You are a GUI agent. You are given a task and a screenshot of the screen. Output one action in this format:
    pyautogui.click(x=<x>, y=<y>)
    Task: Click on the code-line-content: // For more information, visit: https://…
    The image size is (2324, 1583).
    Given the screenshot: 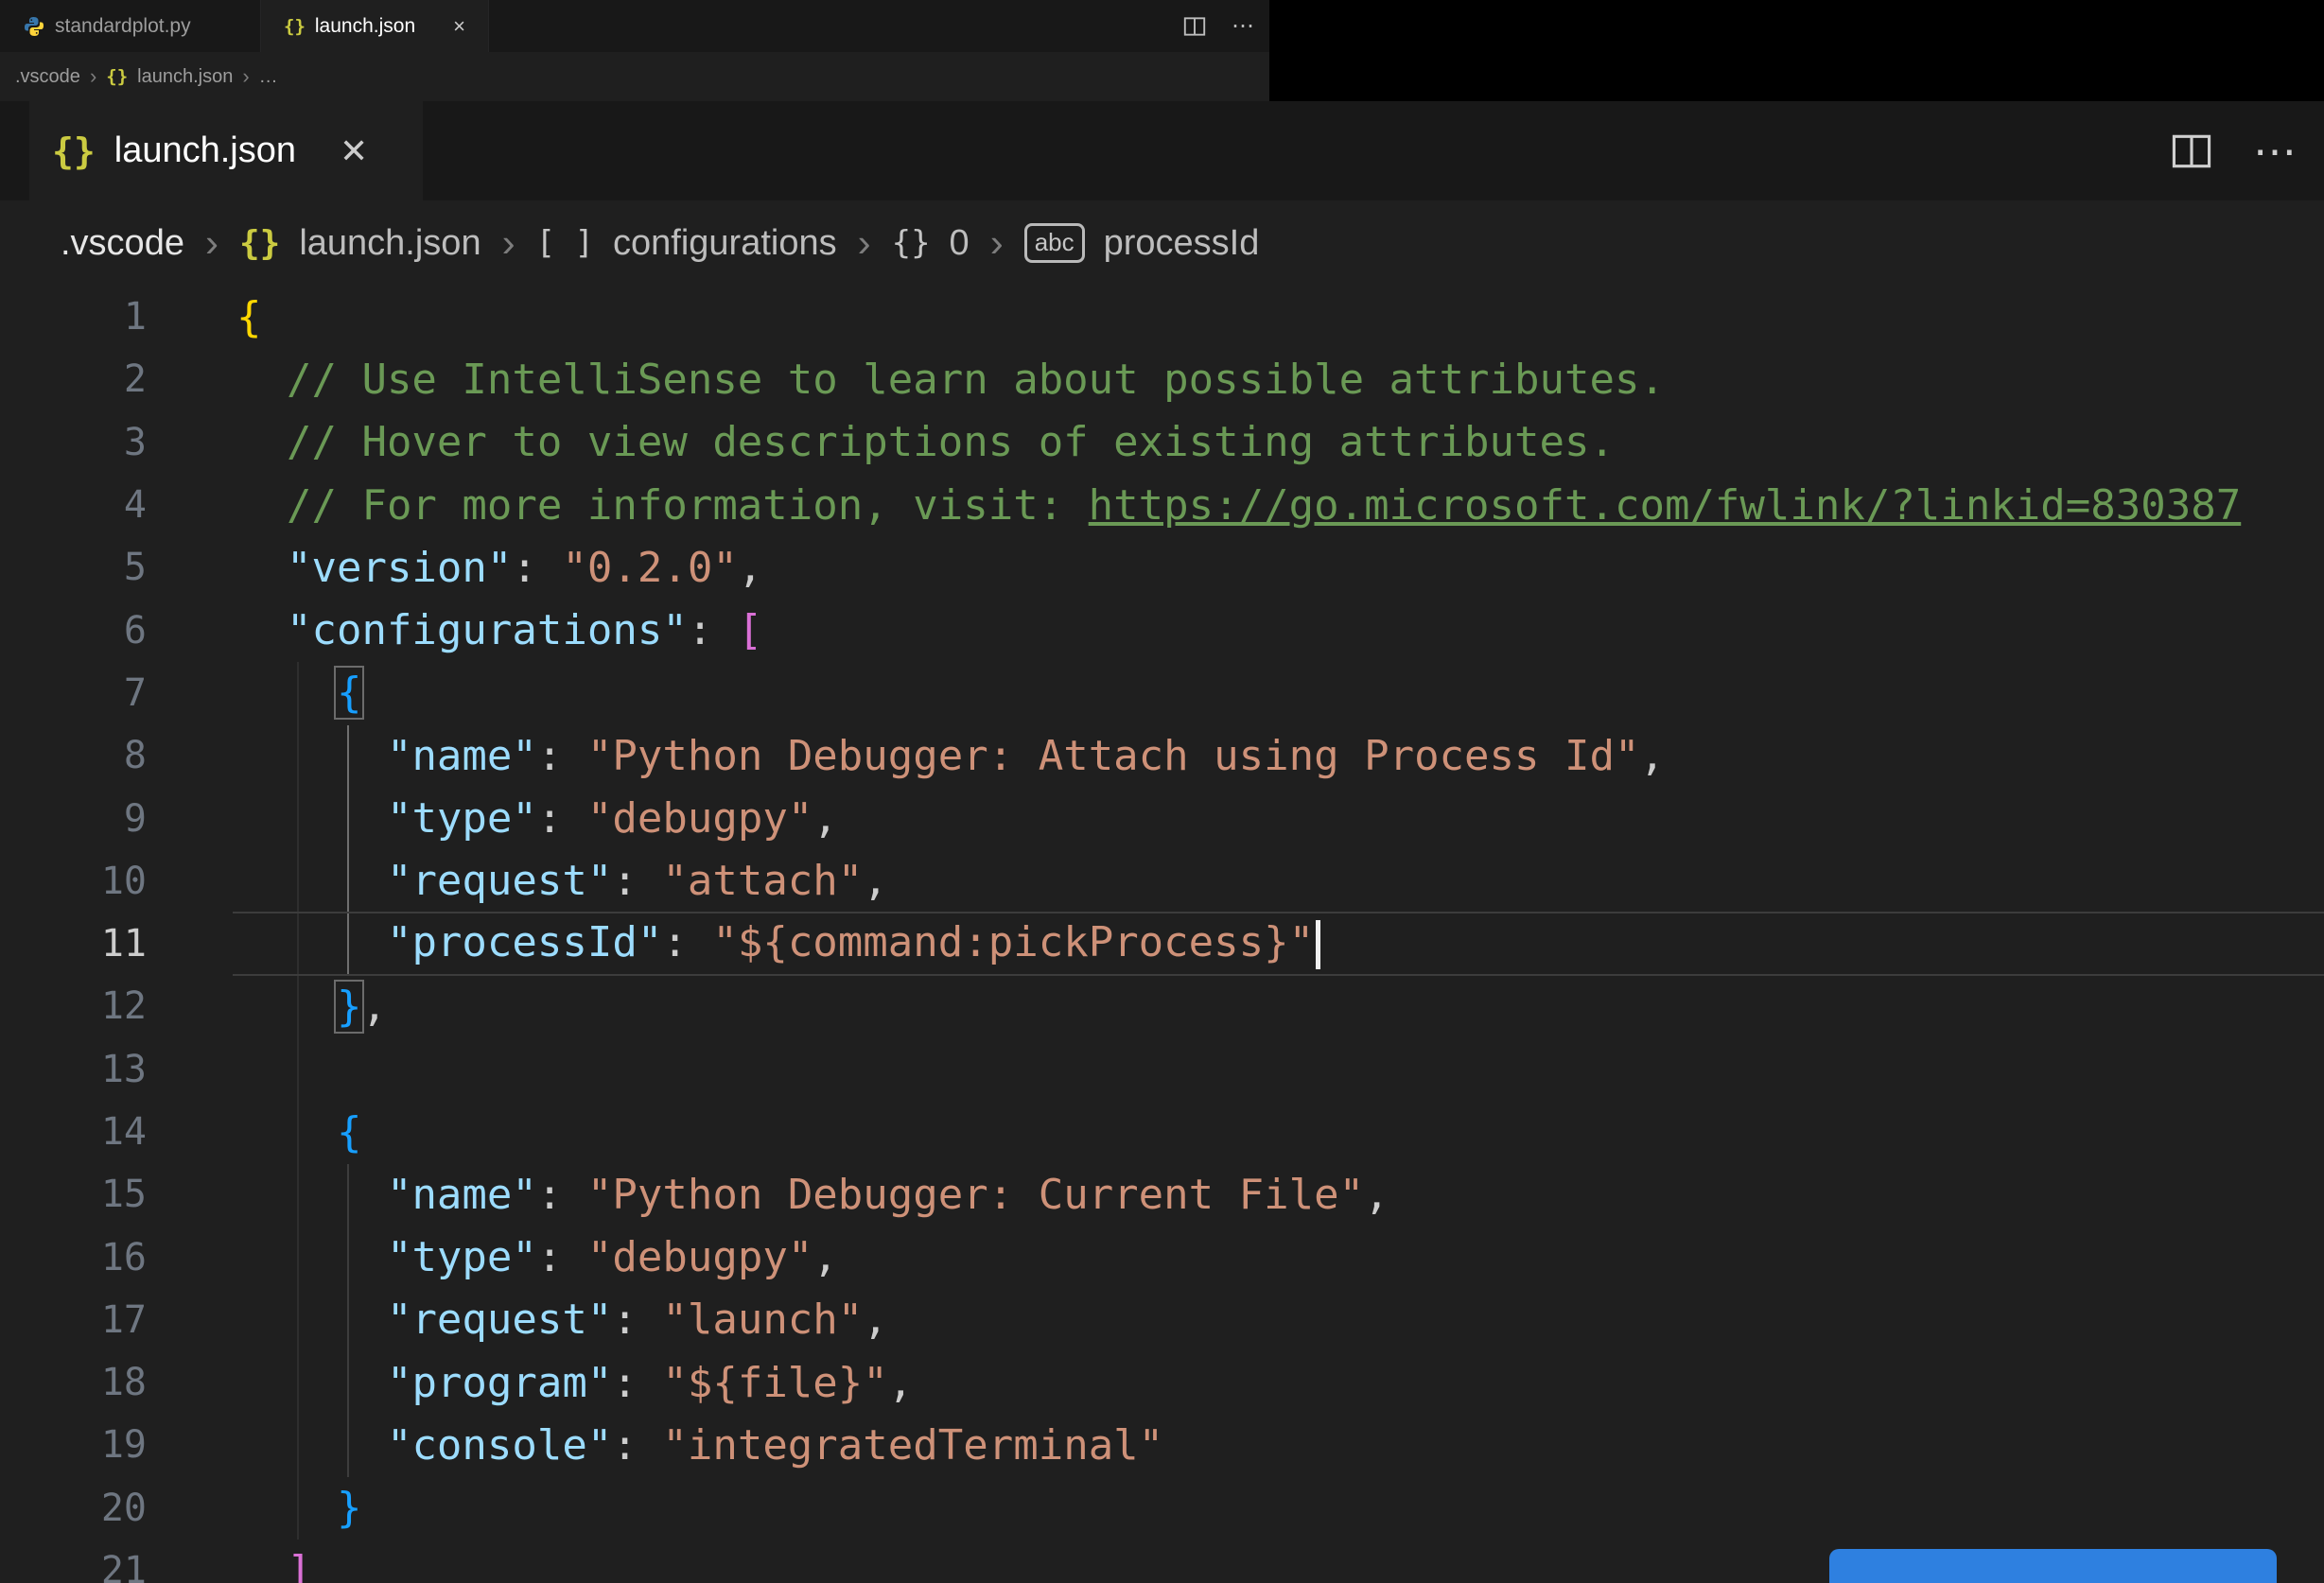 What is the action you would take?
    pyautogui.click(x=1239, y=505)
    